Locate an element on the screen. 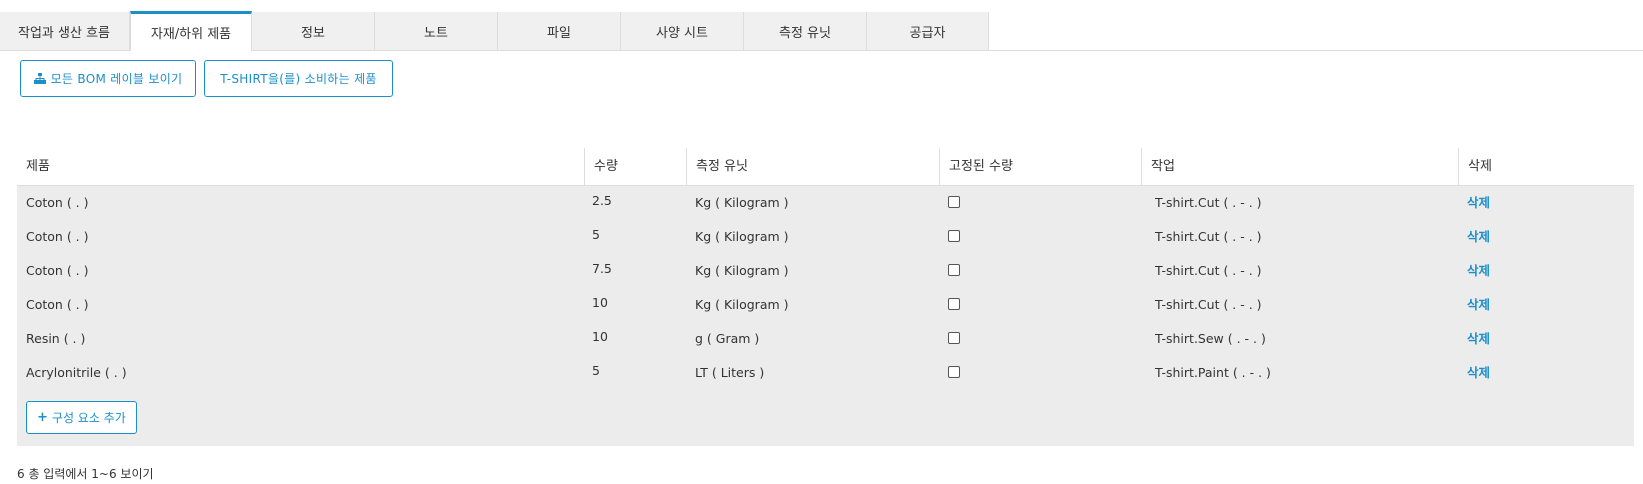  tab-suppliers: 공급자 is located at coordinates (928, 31).